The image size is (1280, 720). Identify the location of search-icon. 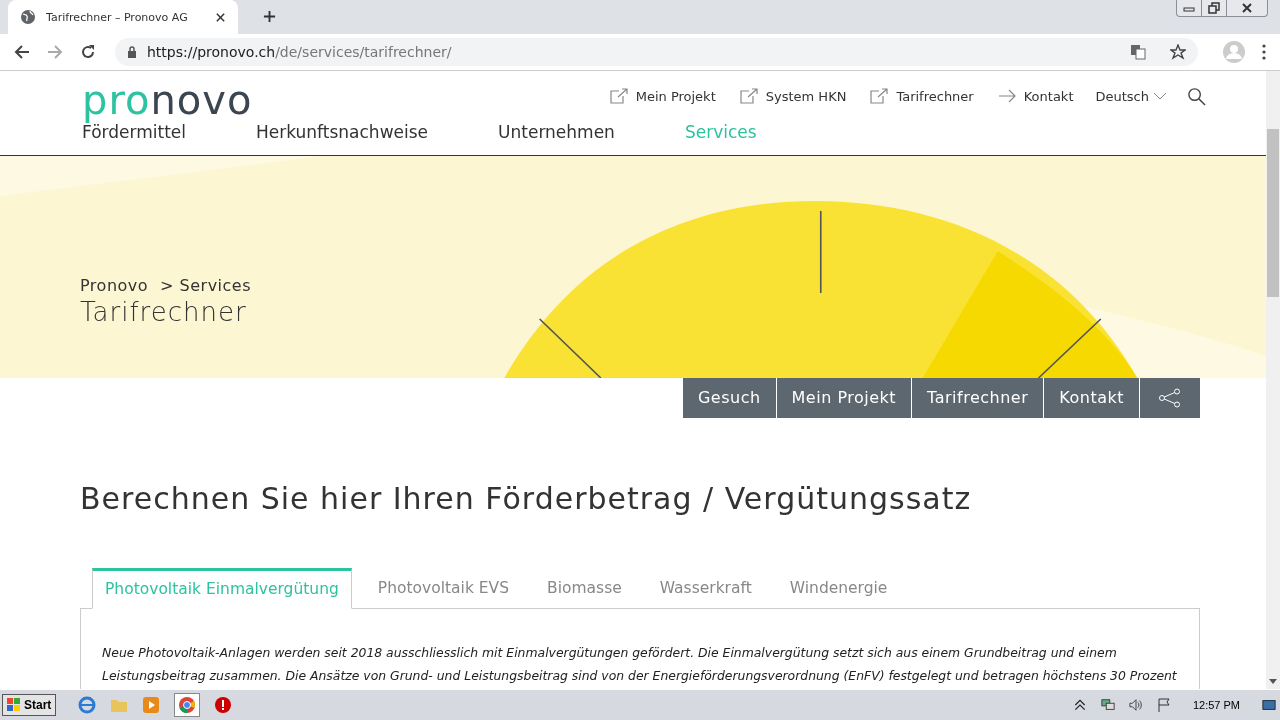
(1196, 96).